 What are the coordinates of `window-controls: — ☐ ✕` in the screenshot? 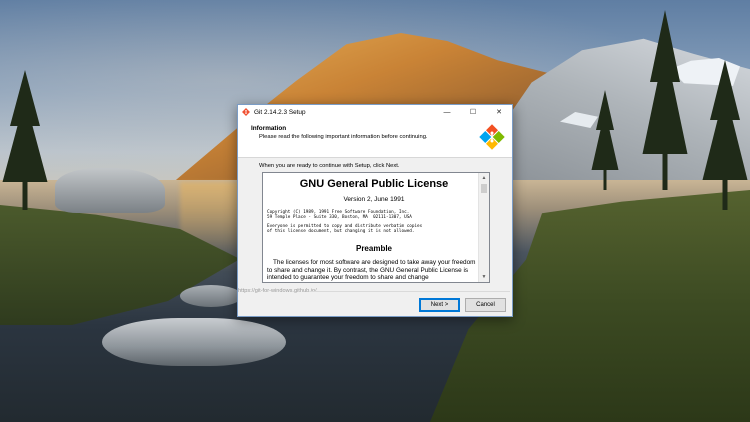 It's located at (473, 112).